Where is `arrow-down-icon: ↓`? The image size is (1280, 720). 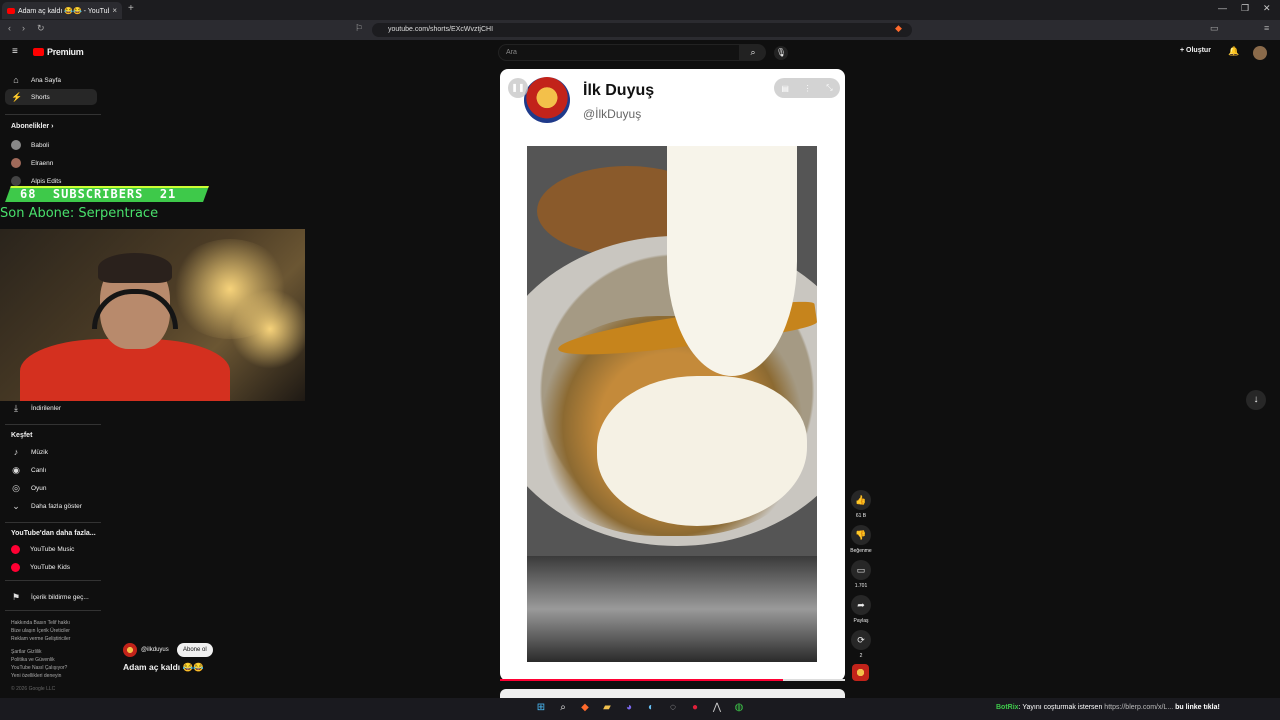 arrow-down-icon: ↓ is located at coordinates (1256, 400).